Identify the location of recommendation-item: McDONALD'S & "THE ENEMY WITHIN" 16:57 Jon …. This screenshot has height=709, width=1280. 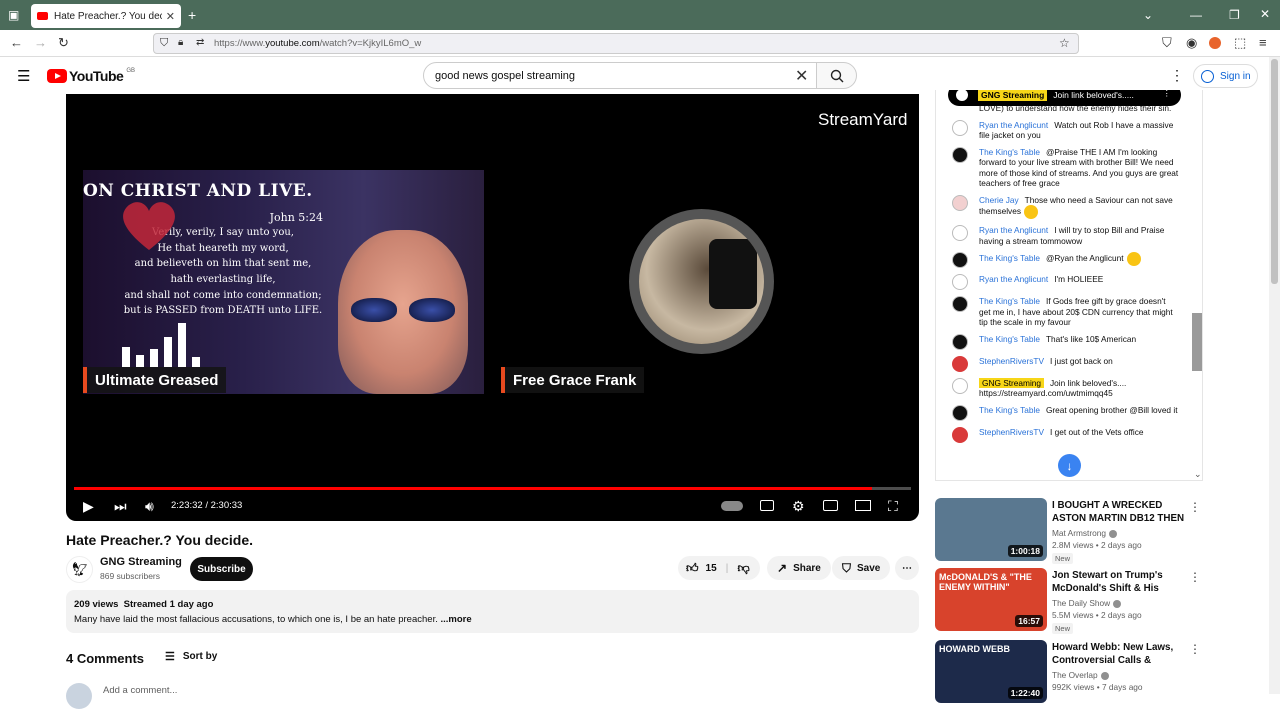
(1068, 601).